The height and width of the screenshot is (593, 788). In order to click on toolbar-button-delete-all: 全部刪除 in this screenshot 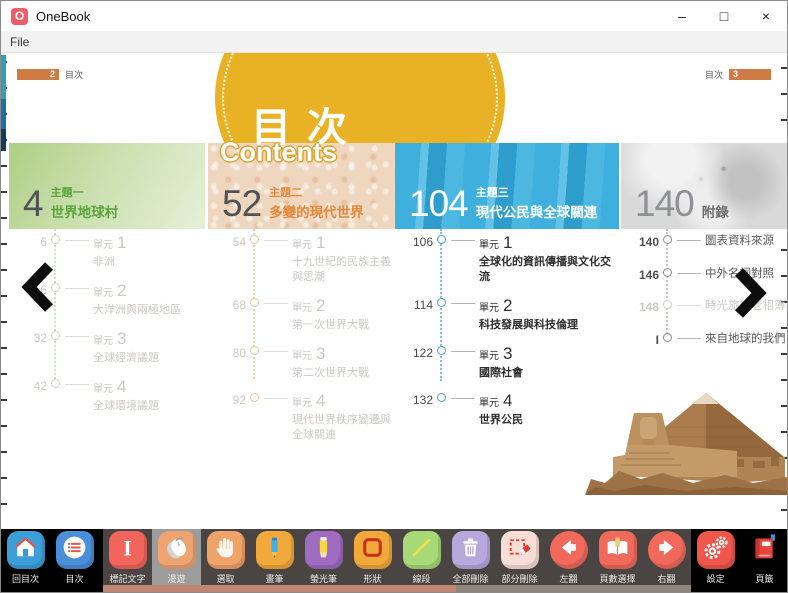, I will do `click(470, 557)`.